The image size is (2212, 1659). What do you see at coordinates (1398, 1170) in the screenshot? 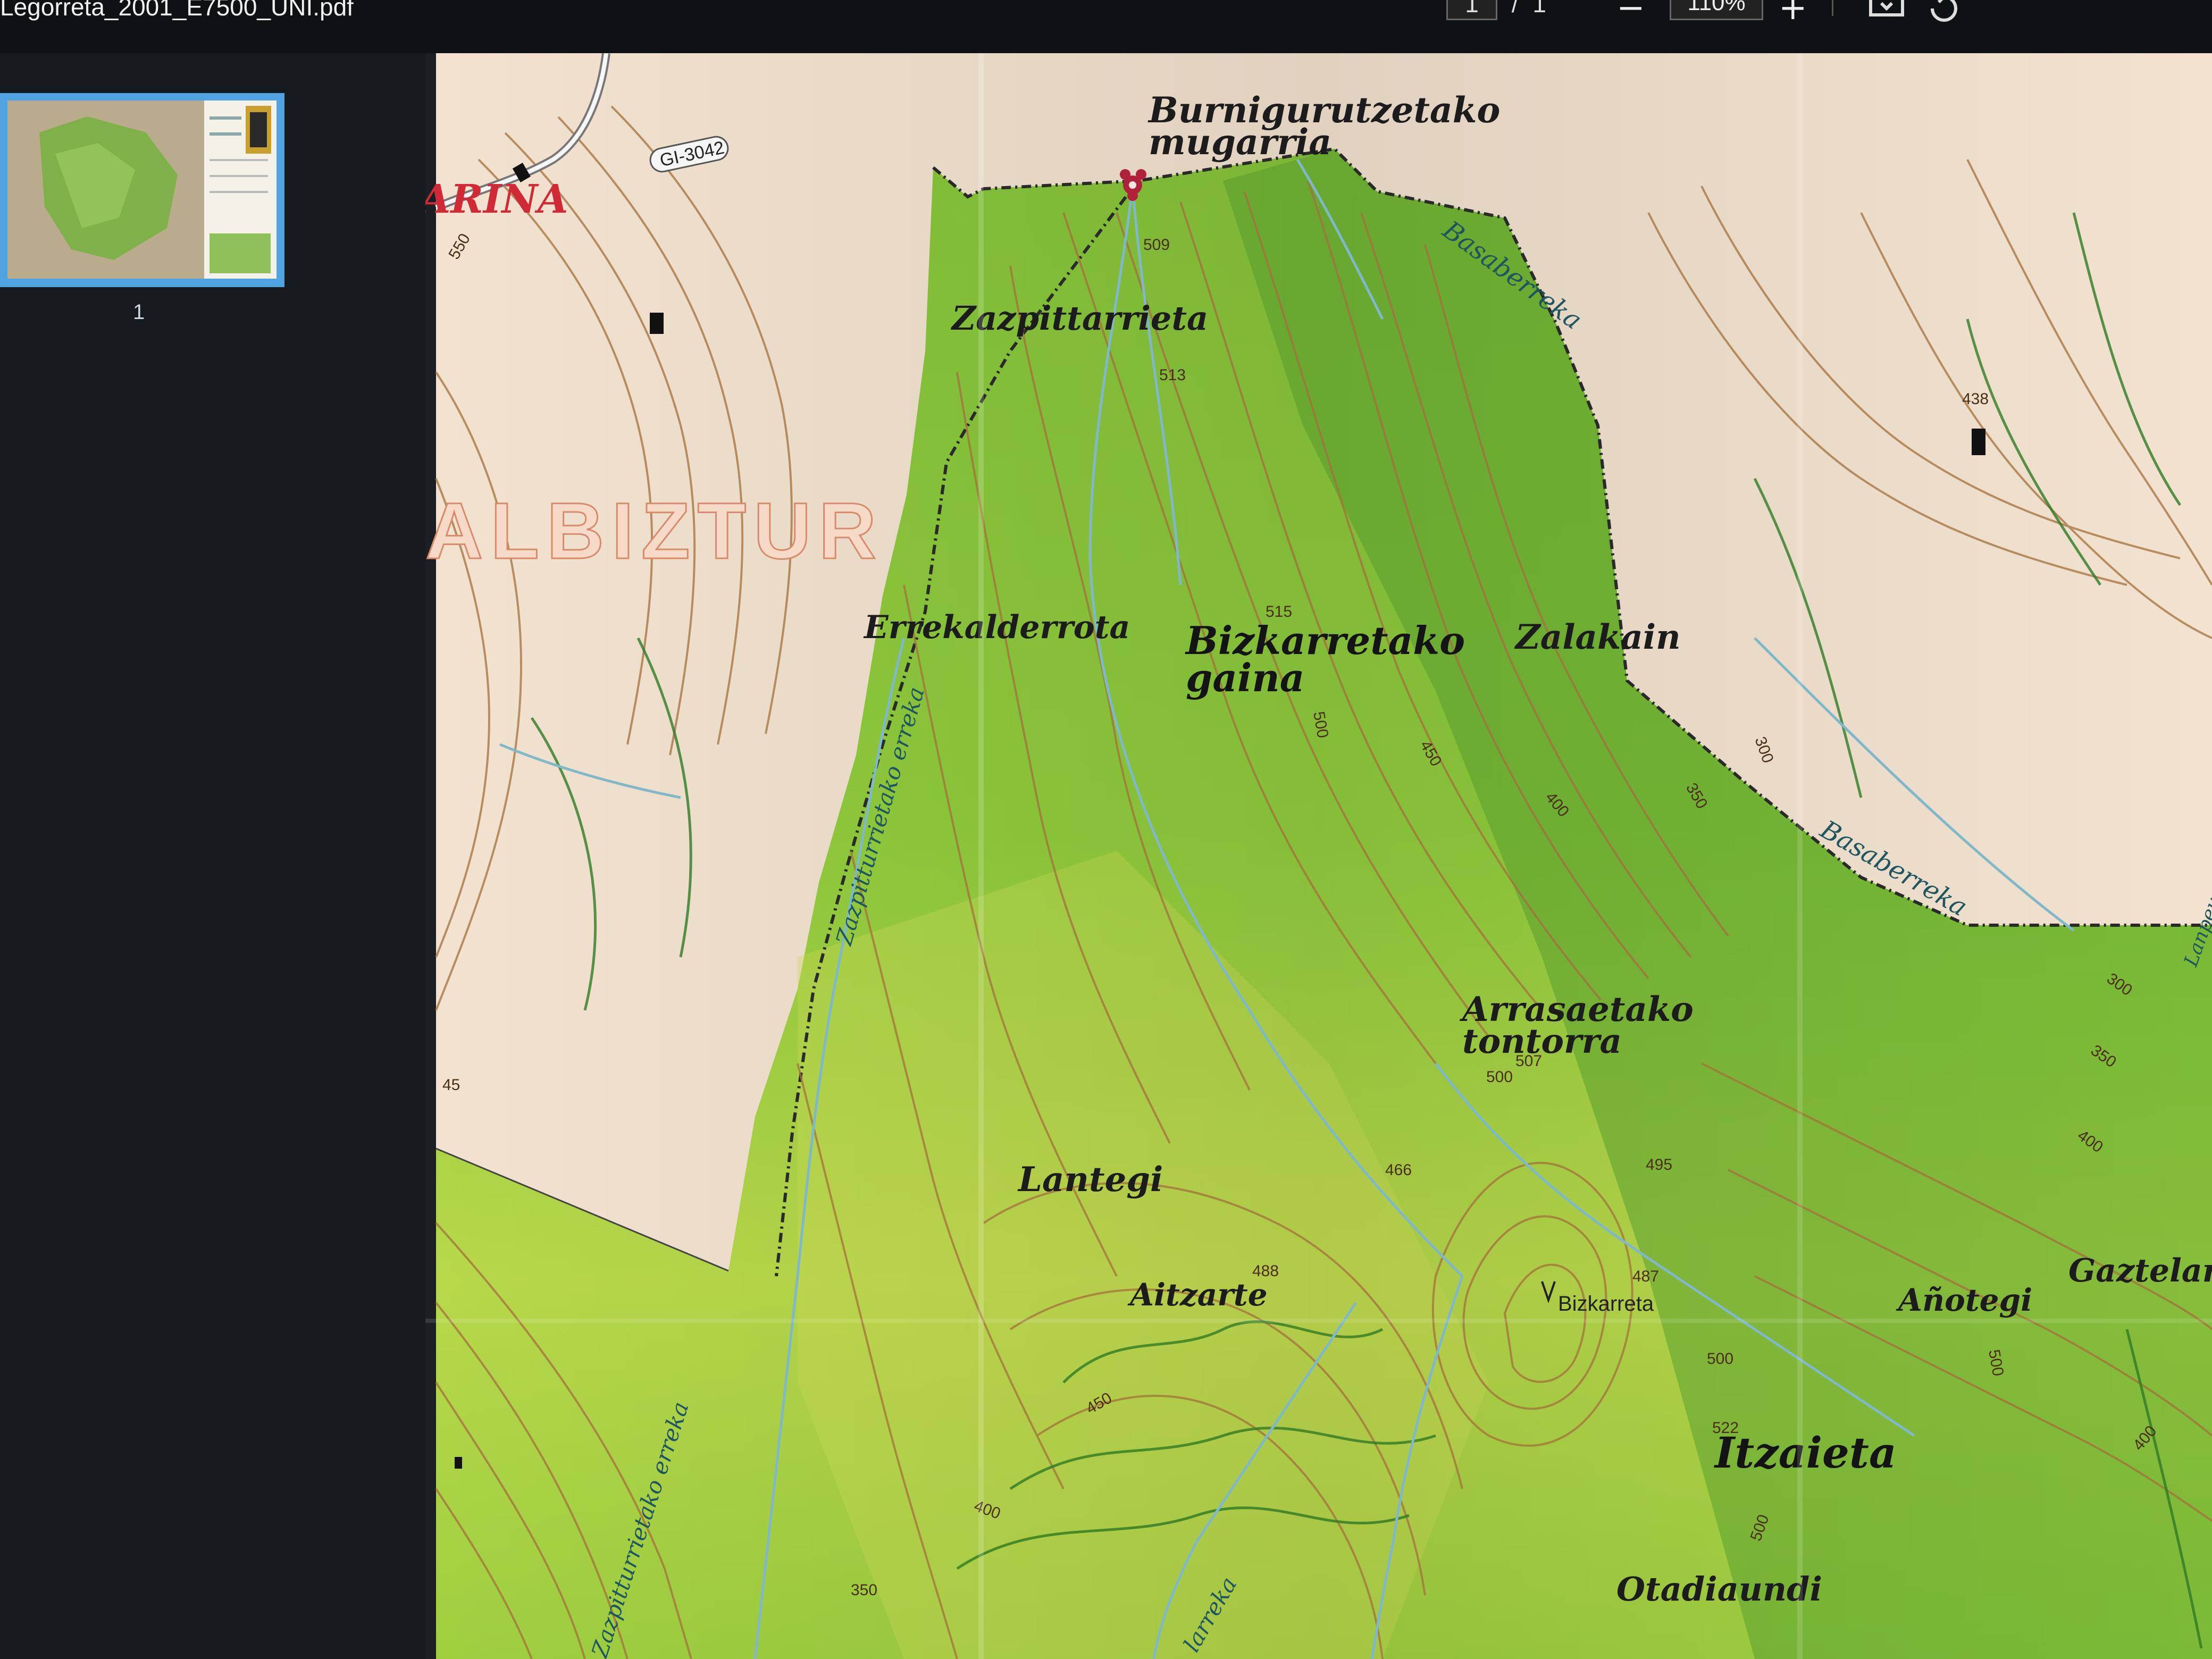
I see `spot-height: 466` at bounding box center [1398, 1170].